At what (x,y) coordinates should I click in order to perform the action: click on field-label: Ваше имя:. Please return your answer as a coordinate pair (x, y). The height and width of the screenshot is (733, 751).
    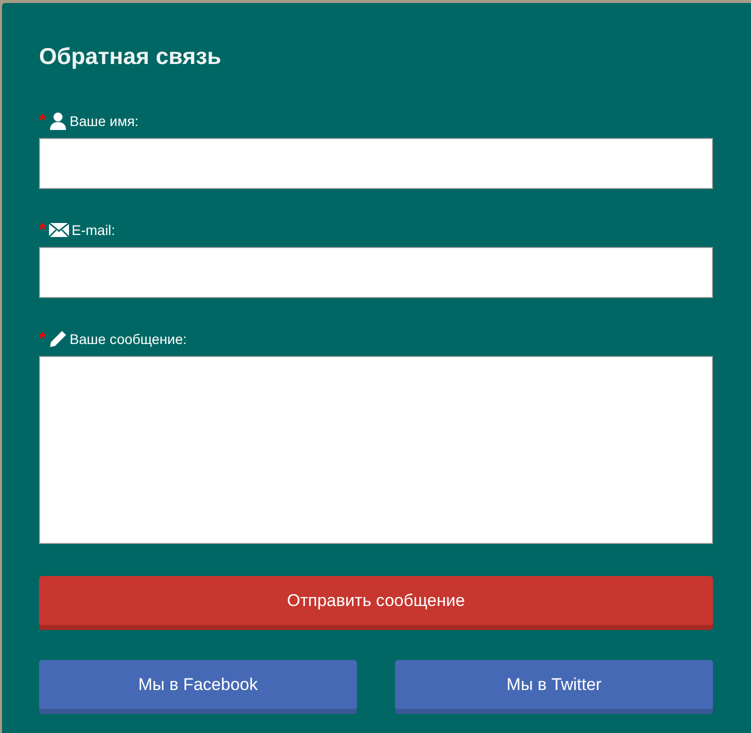
    Looking at the image, I should click on (104, 121).